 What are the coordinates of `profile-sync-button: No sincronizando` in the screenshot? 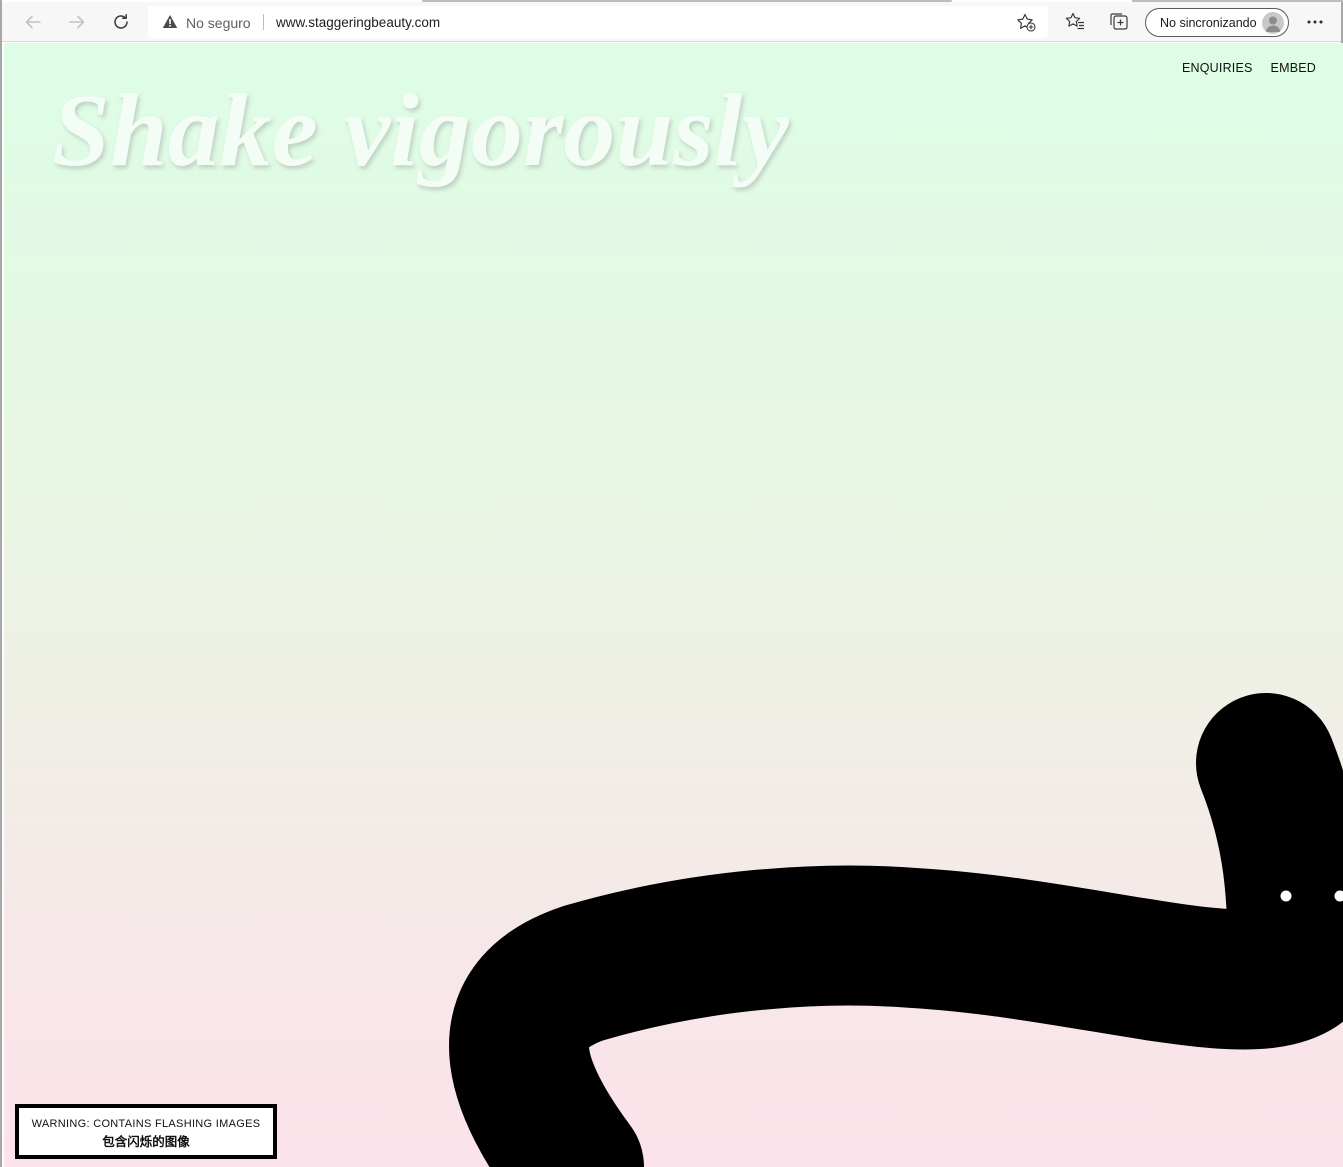 It's located at (1217, 22).